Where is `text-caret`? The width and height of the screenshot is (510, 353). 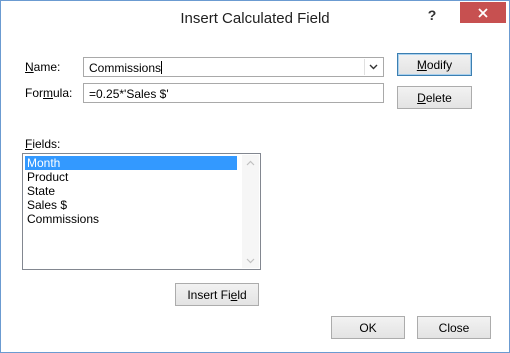
text-caret is located at coordinates (161, 67).